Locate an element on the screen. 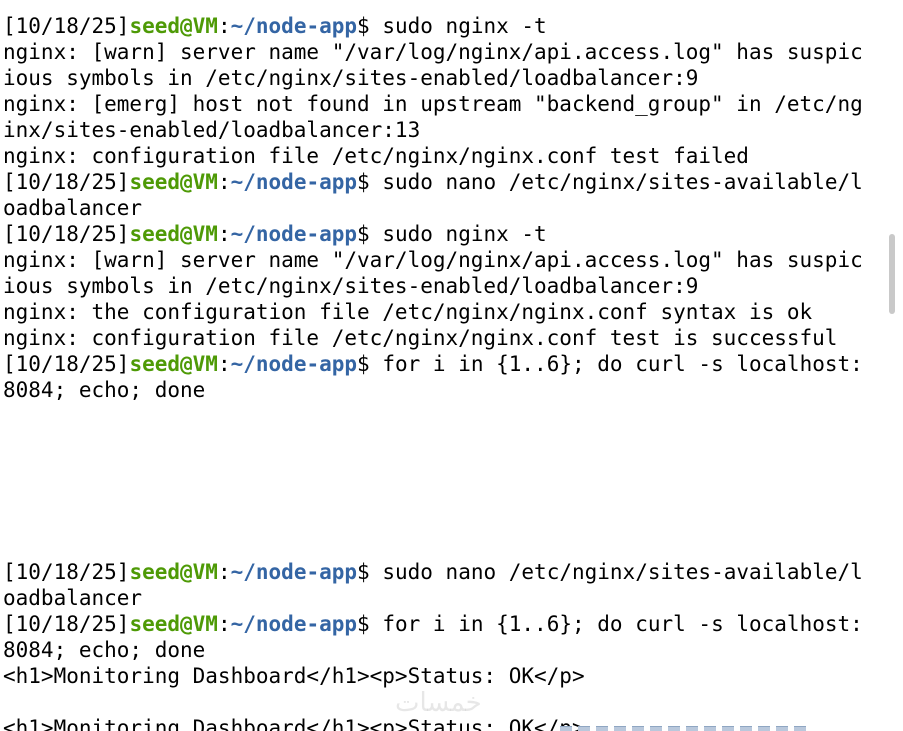 The image size is (903, 731). terminal-output-line: inx/sites-enabled/loadbalancer:13 is located at coordinates (212, 130).